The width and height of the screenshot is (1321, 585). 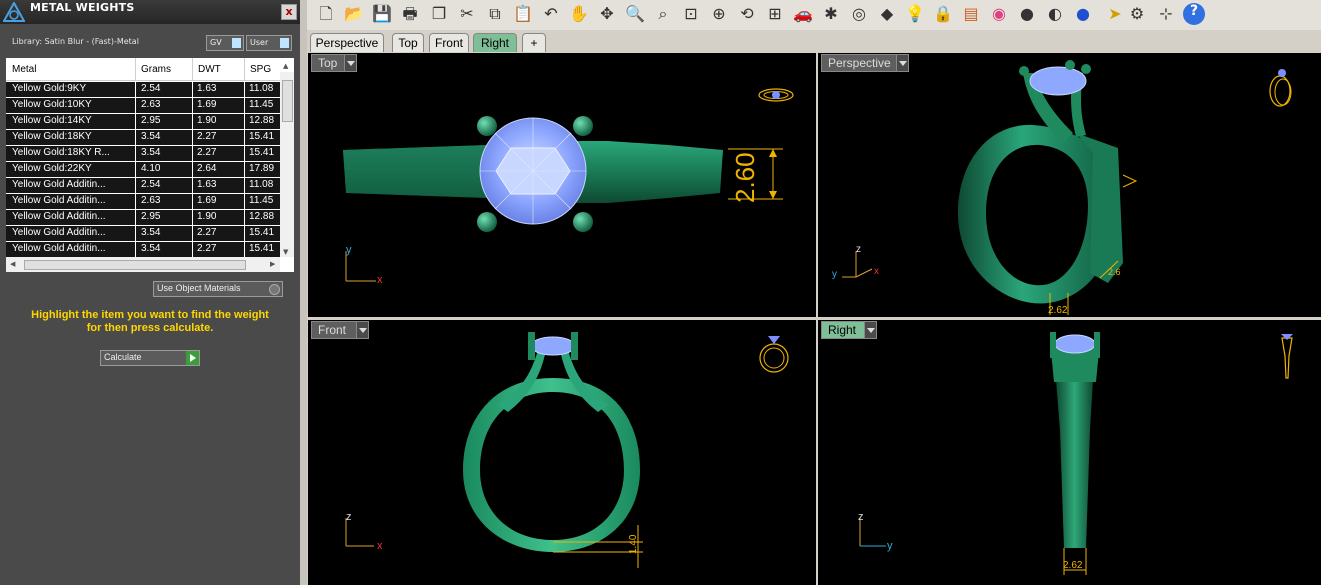 What do you see at coordinates (52, 136) in the screenshot?
I see `table-cell-metal: Yellow Gold:18KY` at bounding box center [52, 136].